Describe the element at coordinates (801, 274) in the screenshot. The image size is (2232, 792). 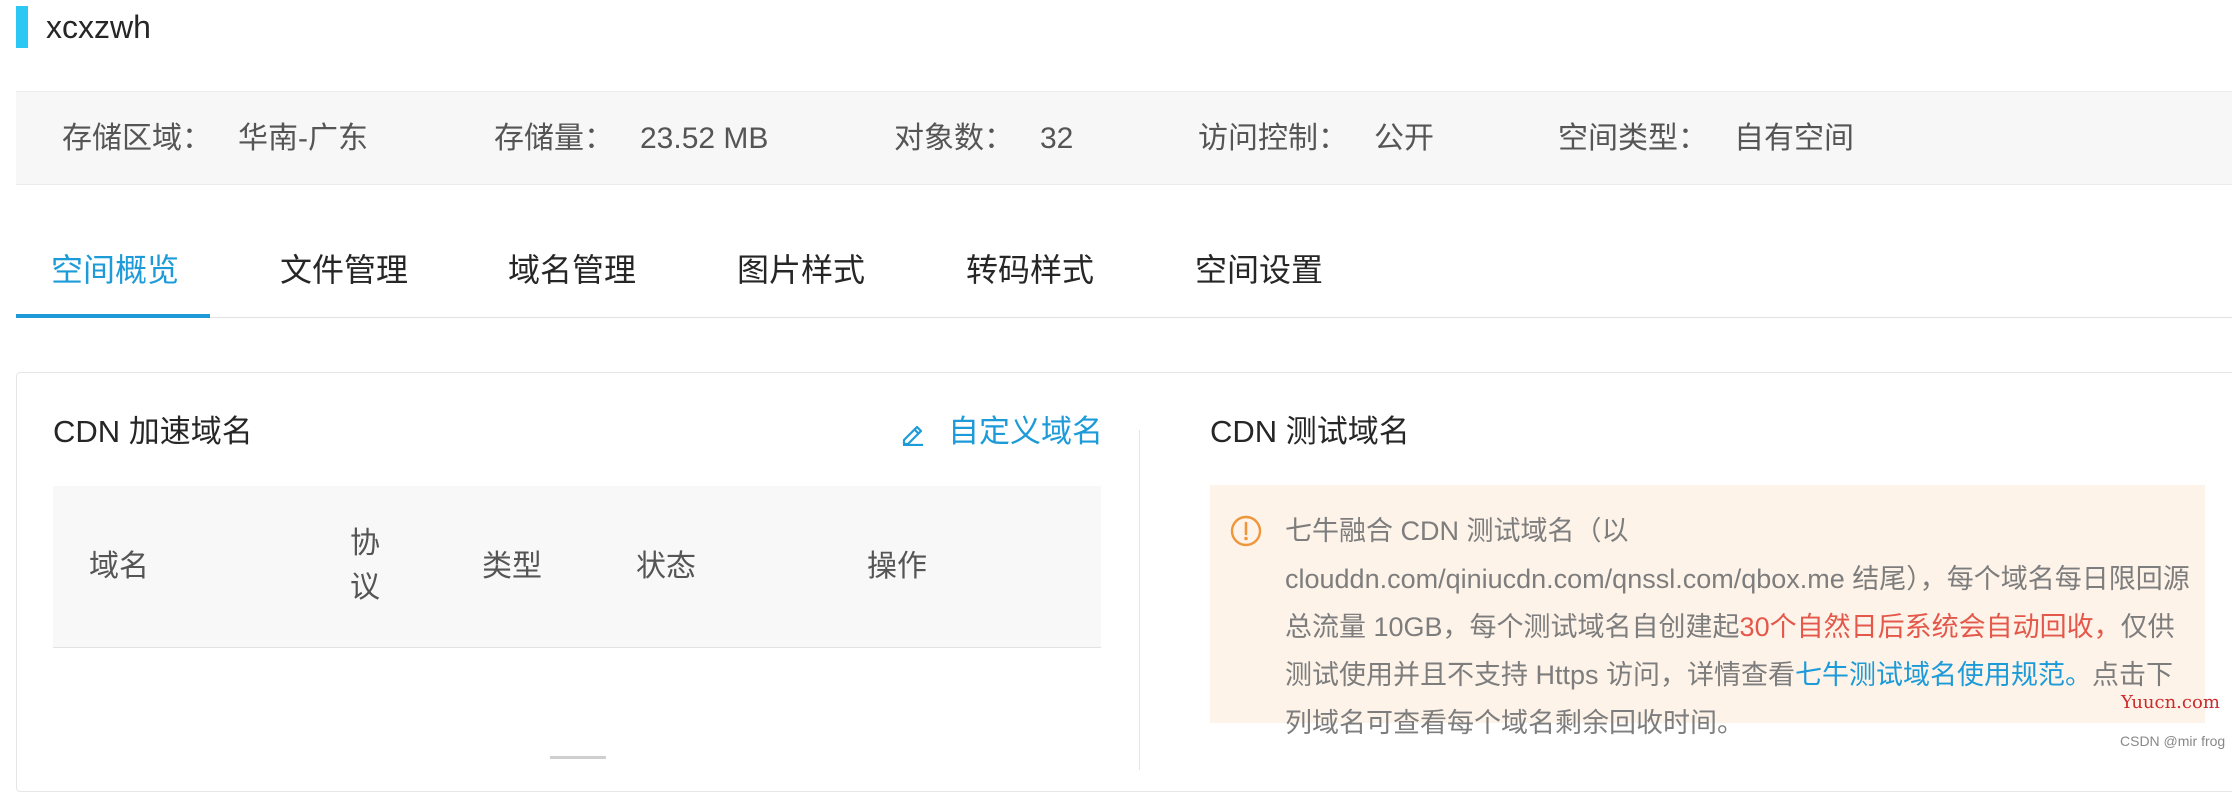
I see `tab-image-styles: 图片样式` at that location.